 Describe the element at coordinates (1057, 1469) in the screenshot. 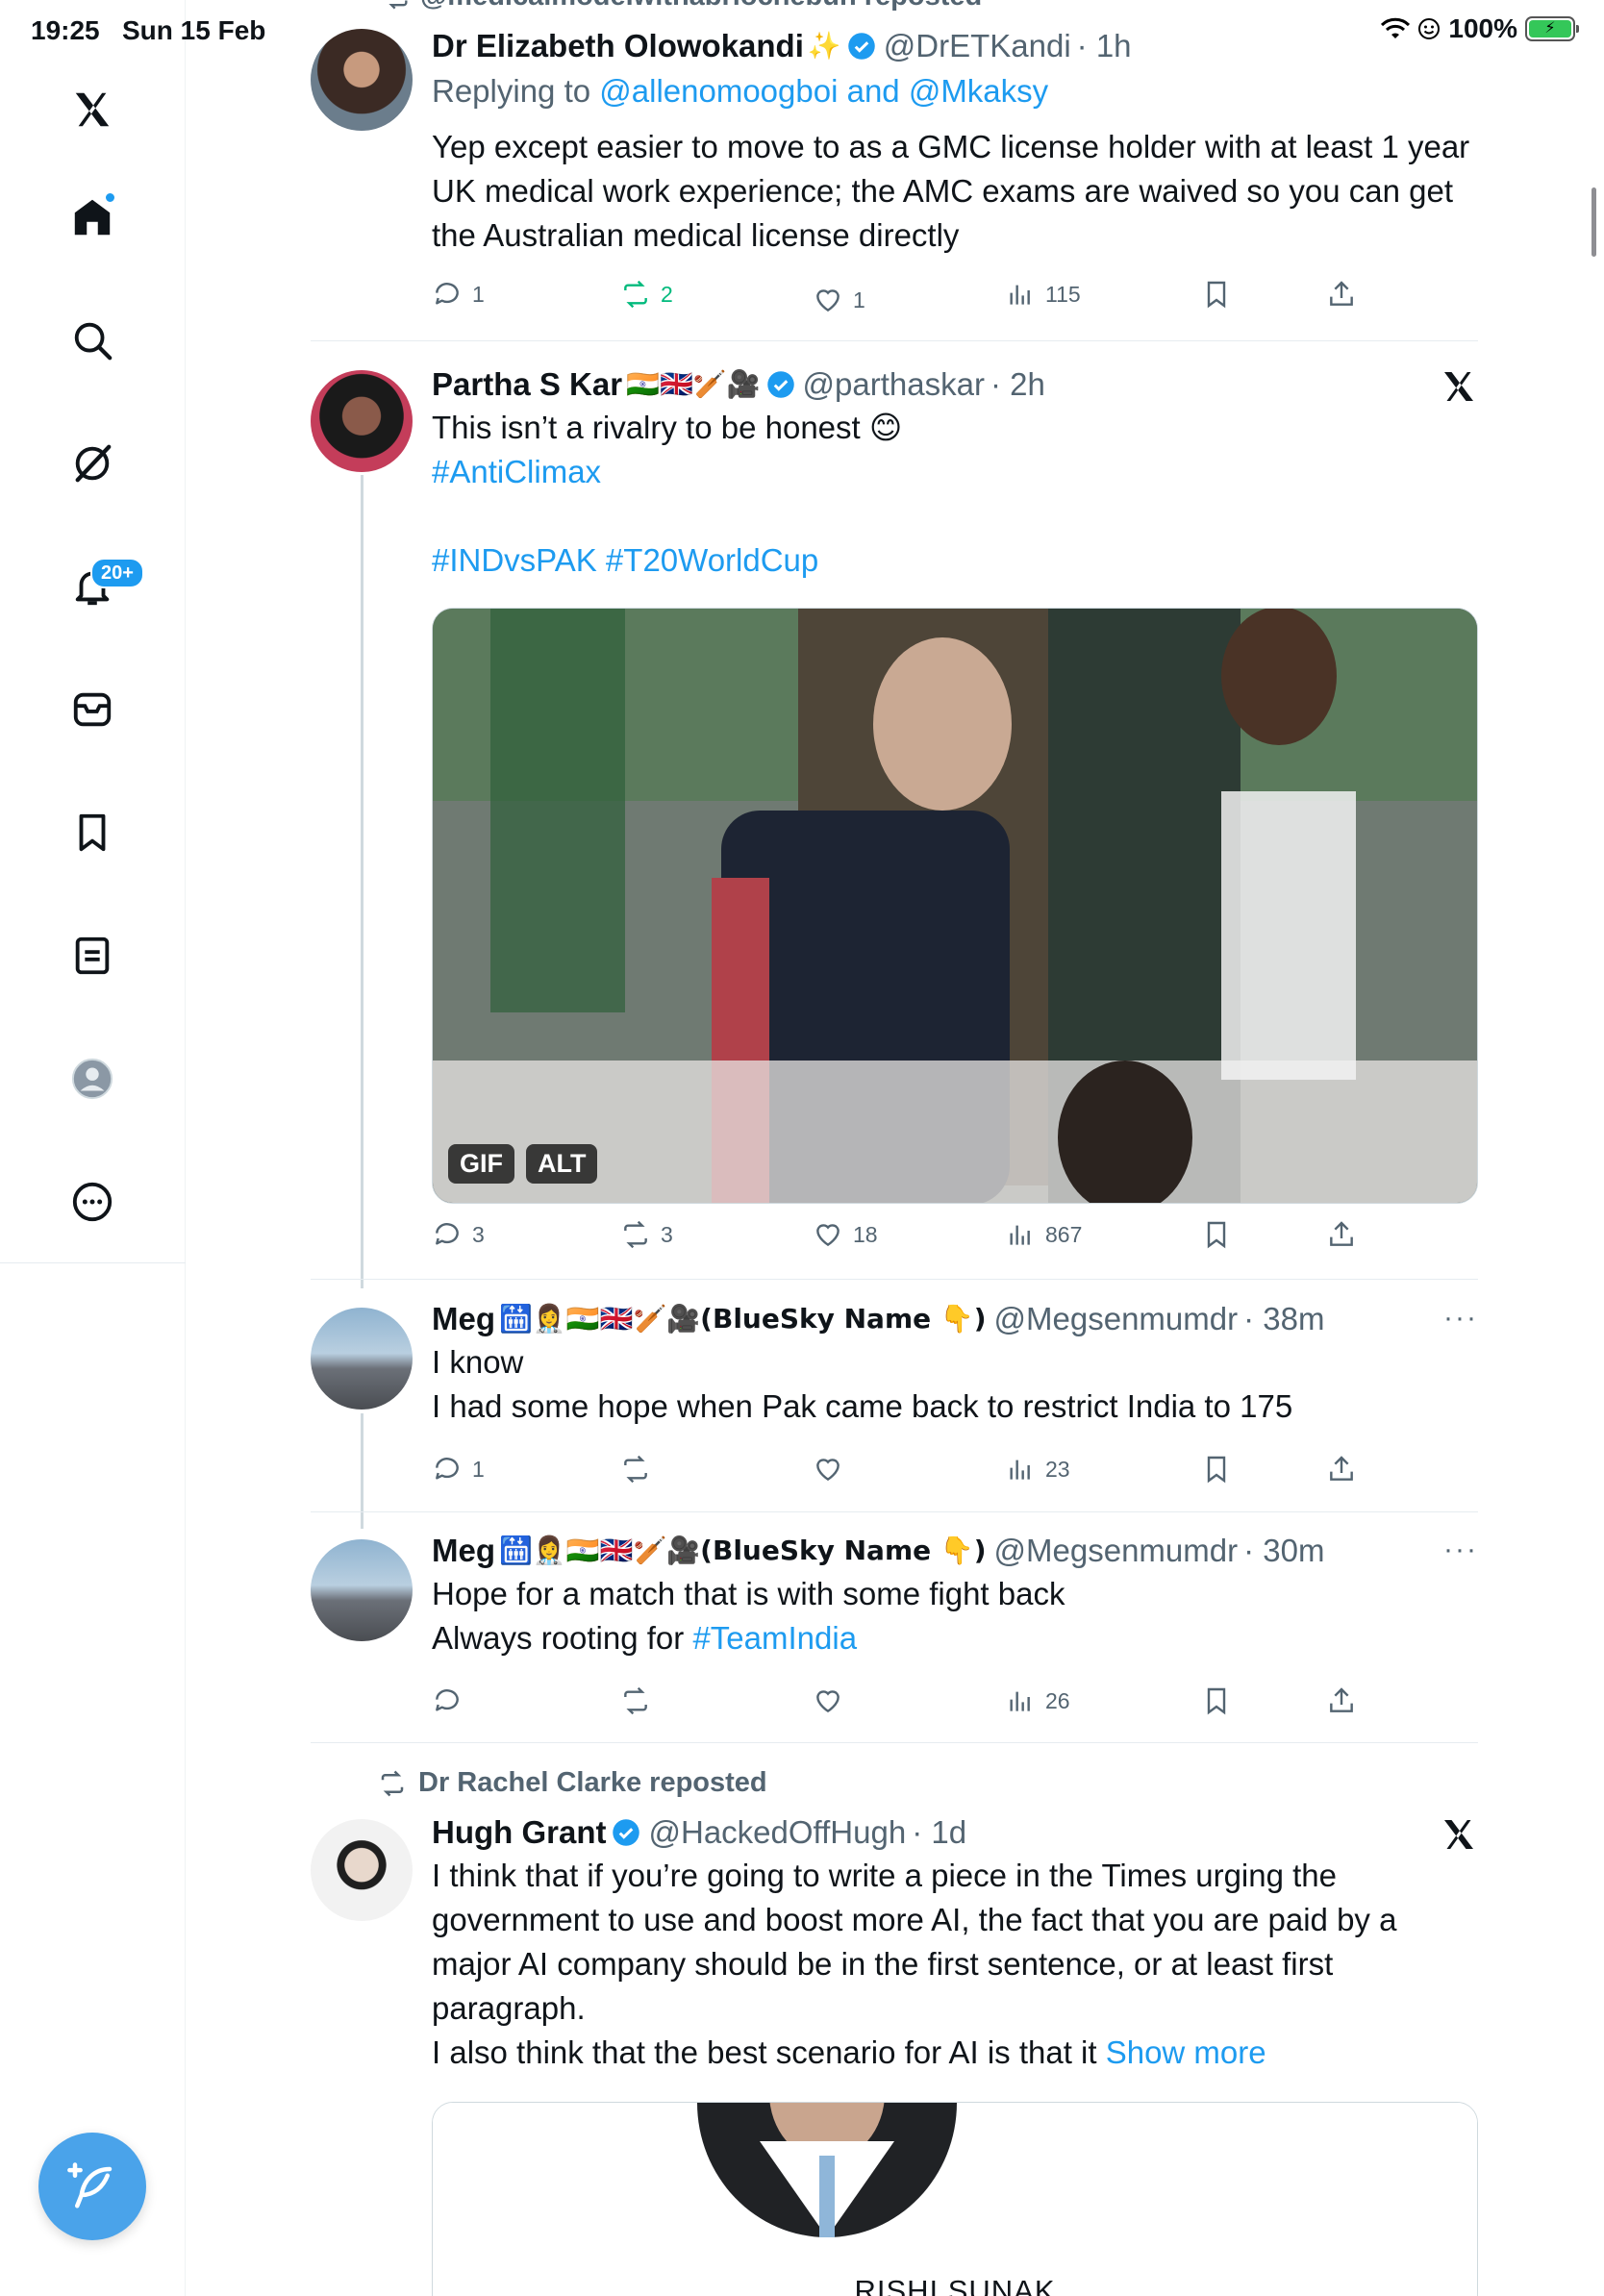

I see `views-count: 23` at that location.